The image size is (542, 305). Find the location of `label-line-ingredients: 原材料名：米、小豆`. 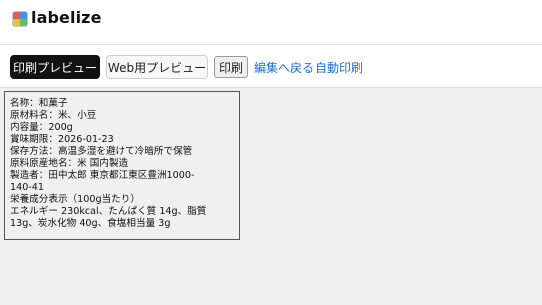

label-line-ingredients: 原材料名：米、小豆 is located at coordinates (53, 115).